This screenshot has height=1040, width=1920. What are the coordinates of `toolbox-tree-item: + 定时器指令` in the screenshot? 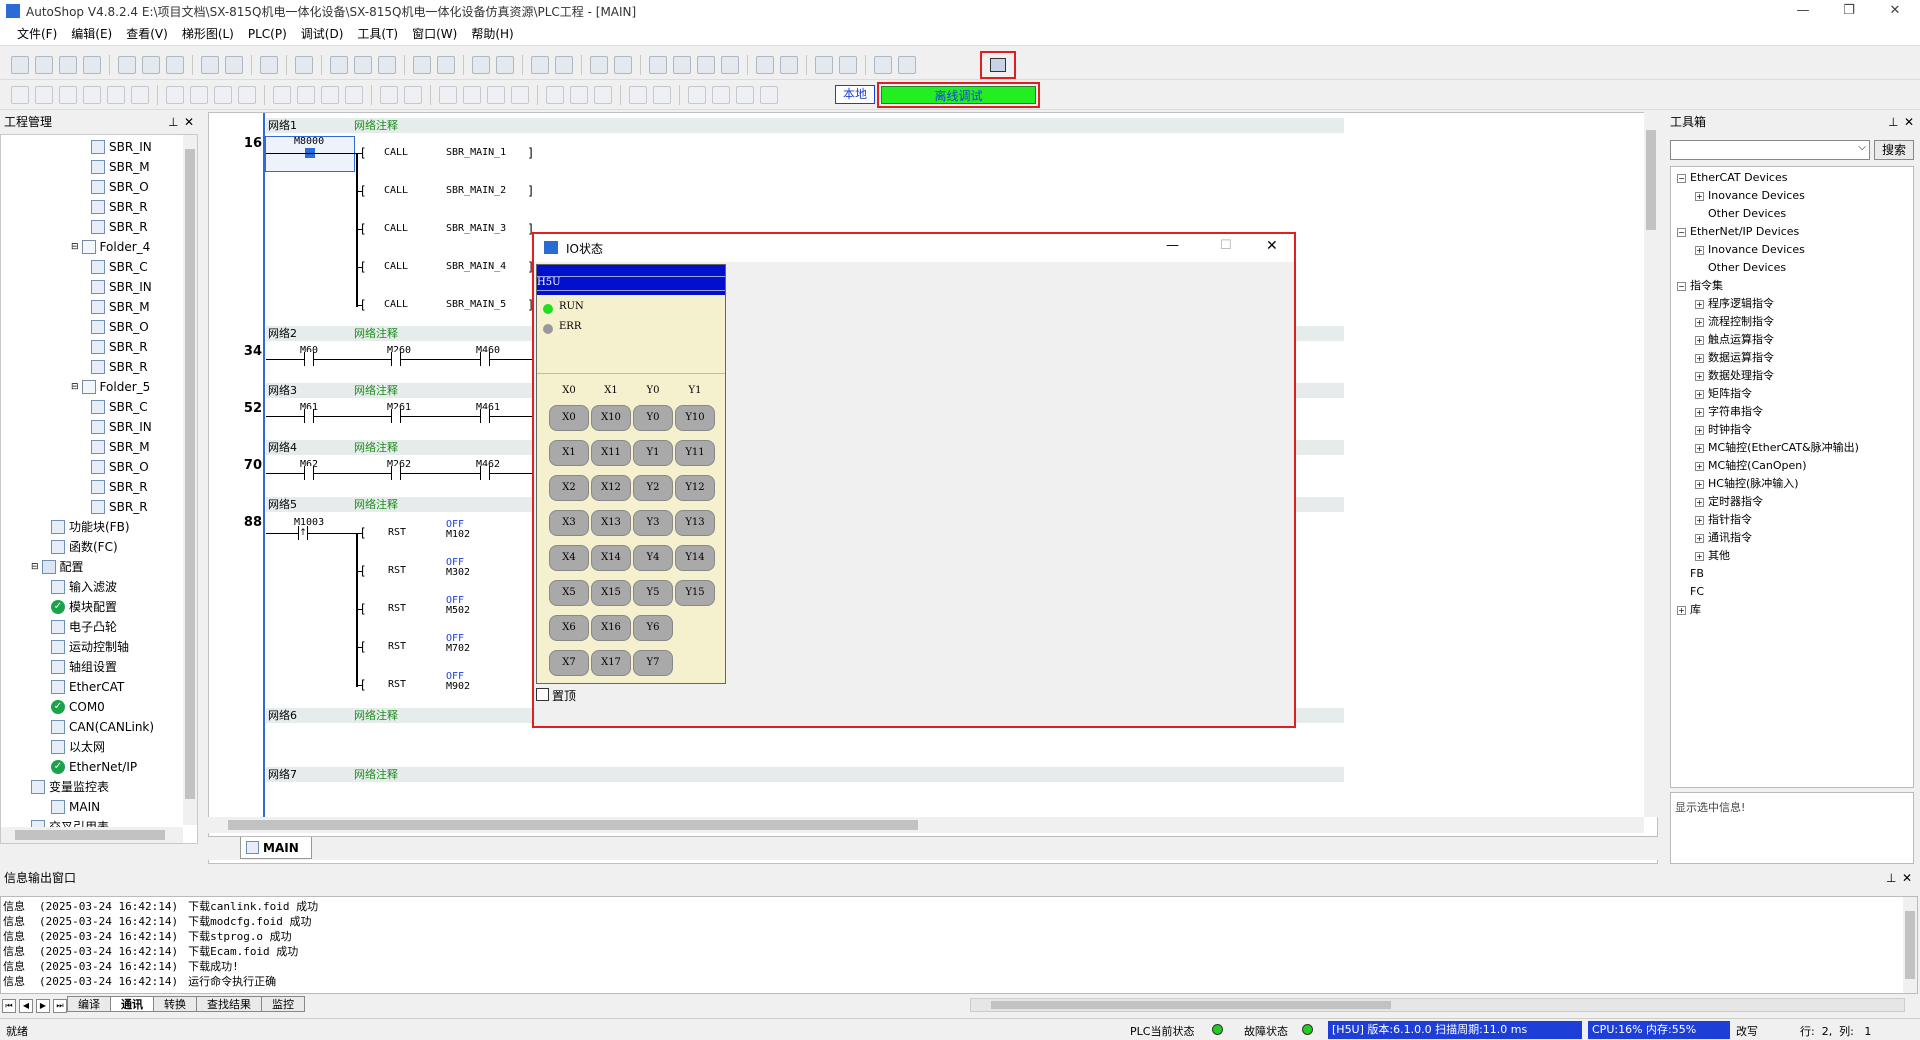 It's located at (1795, 502).